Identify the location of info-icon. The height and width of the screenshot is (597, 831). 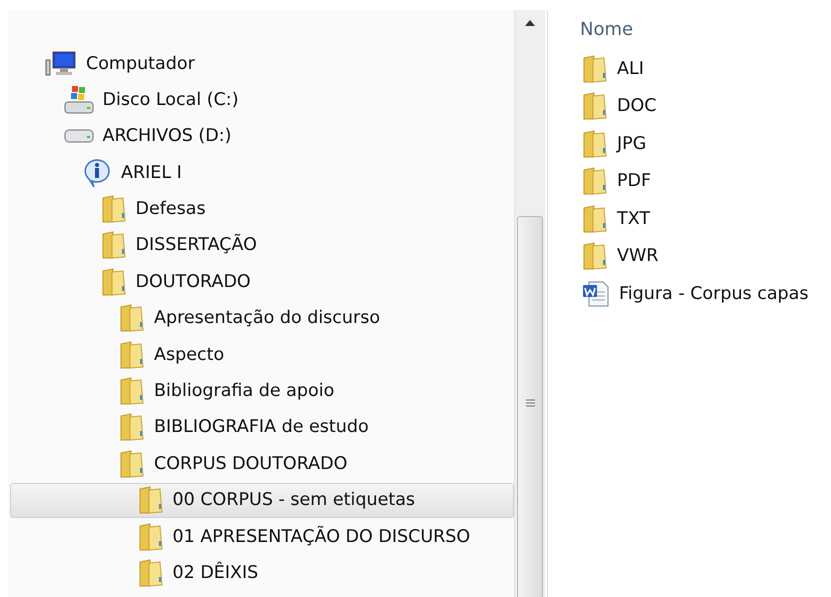
(97, 173).